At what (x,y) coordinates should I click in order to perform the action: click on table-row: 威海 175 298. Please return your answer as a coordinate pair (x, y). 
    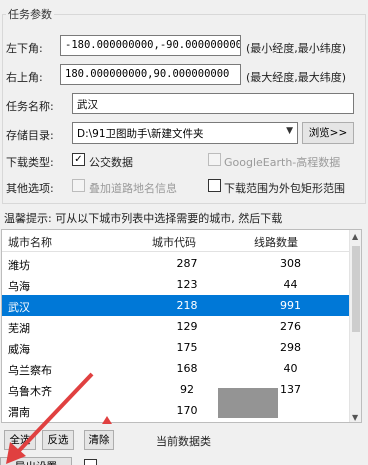
    Looking at the image, I should click on (176, 347).